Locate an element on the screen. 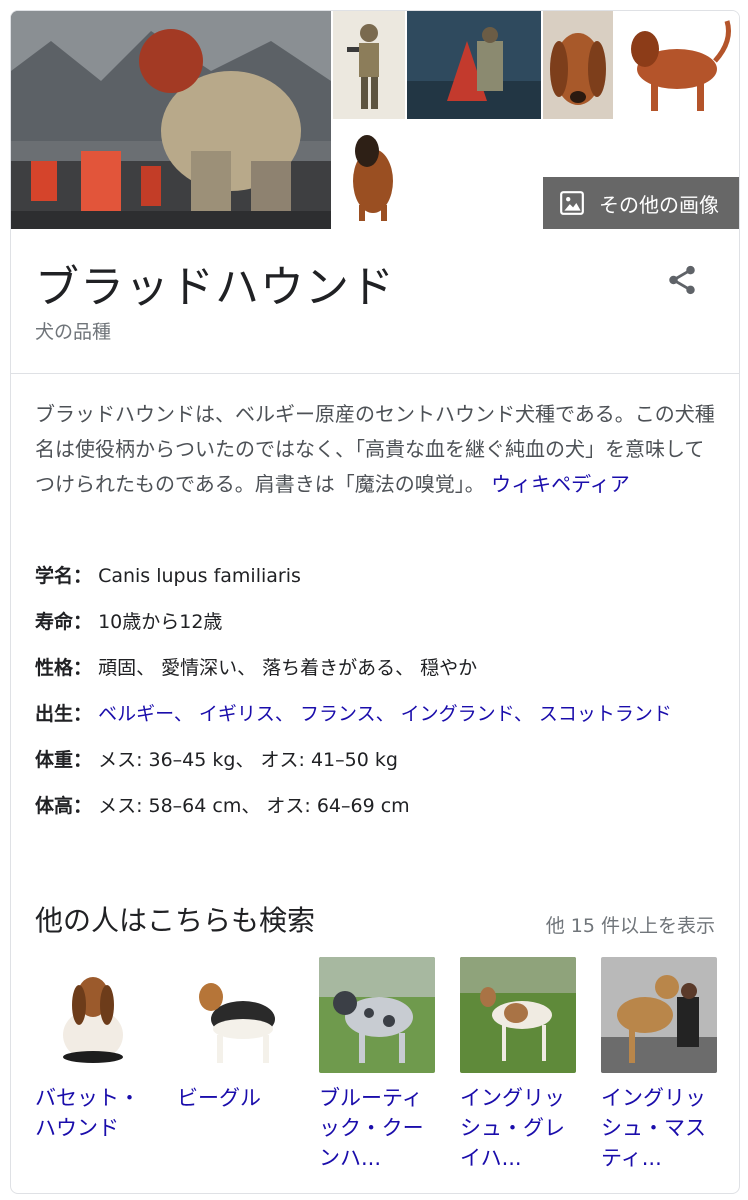 The image size is (748, 1200). fact-value: メス: 58–64 cm、 オス: 64–69 cm is located at coordinates (254, 806).